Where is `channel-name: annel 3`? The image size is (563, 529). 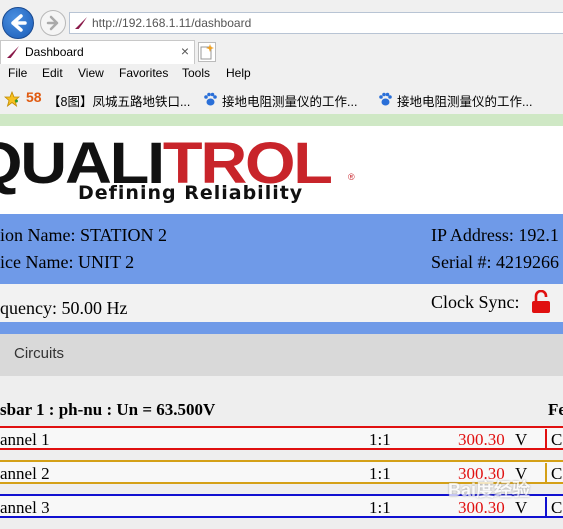
channel-name: annel 3 is located at coordinates (25, 507).